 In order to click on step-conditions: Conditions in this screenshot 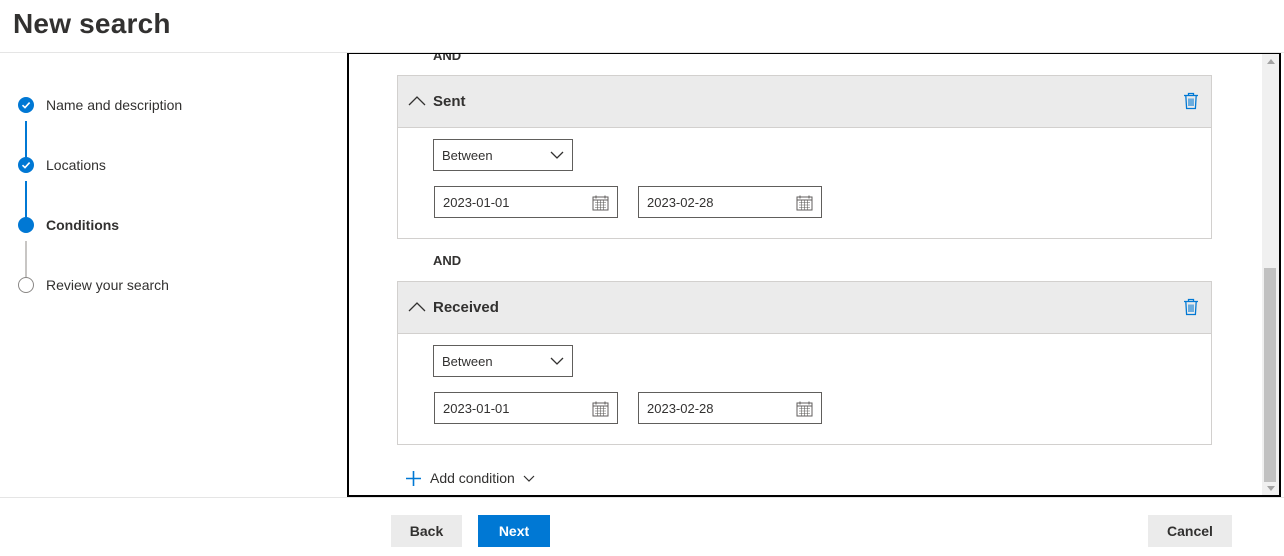, I will do `click(68, 225)`.